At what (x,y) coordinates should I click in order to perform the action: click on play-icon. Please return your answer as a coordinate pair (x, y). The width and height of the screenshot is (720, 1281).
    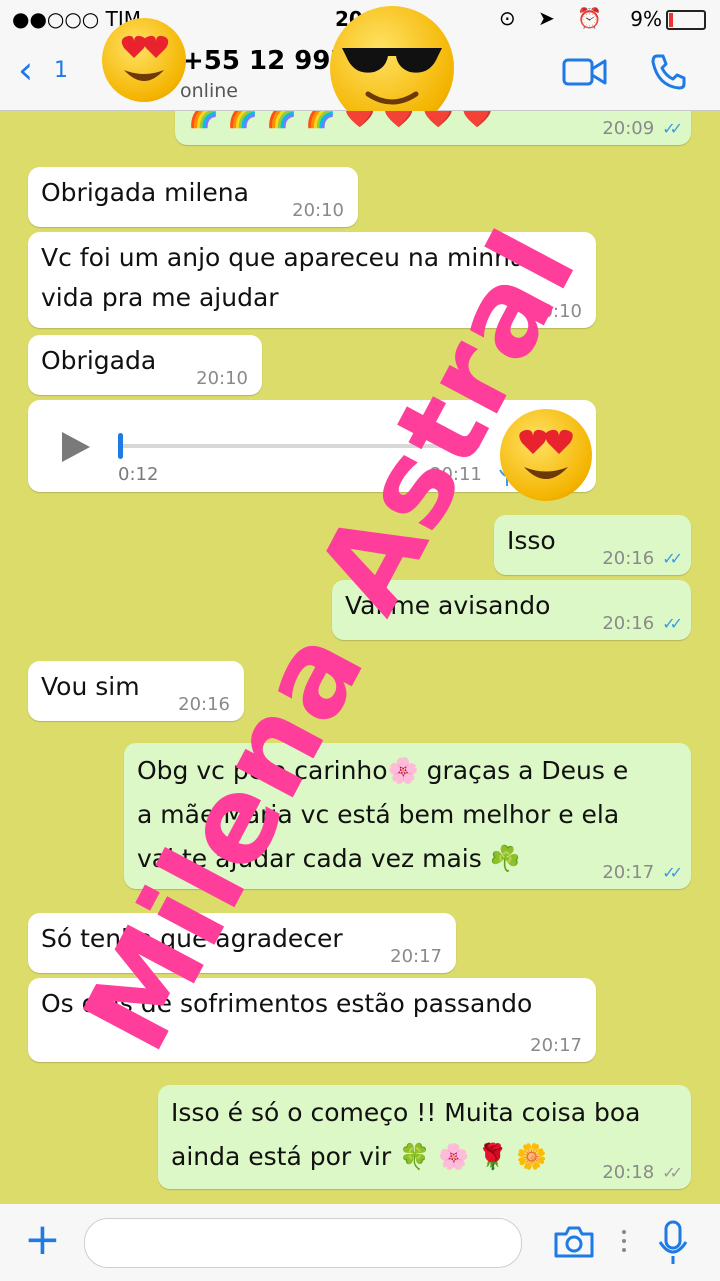
    Looking at the image, I should click on (76, 447).